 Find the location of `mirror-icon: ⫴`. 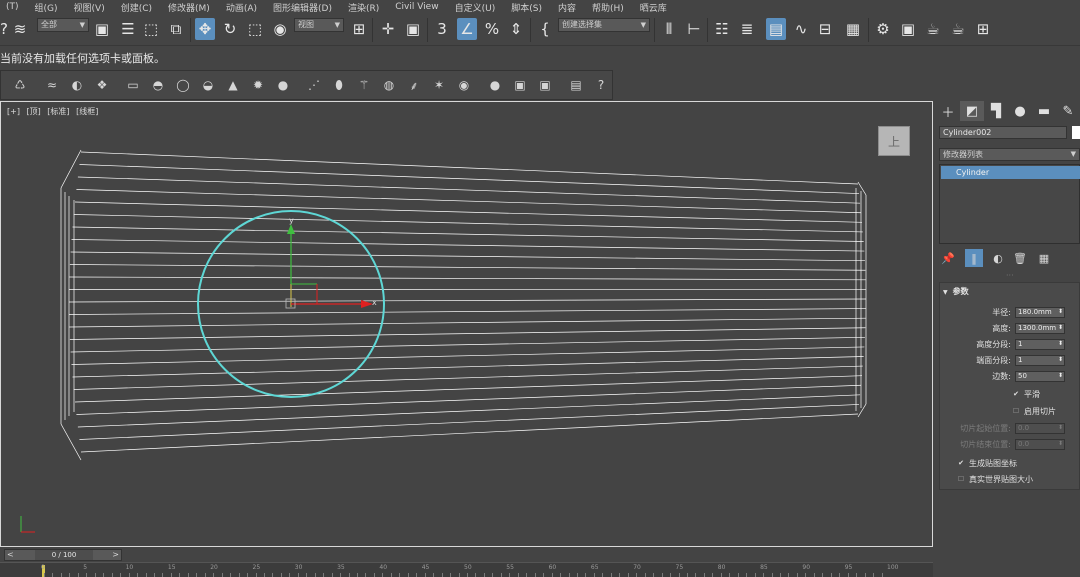

mirror-icon: ⫴ is located at coordinates (669, 29).